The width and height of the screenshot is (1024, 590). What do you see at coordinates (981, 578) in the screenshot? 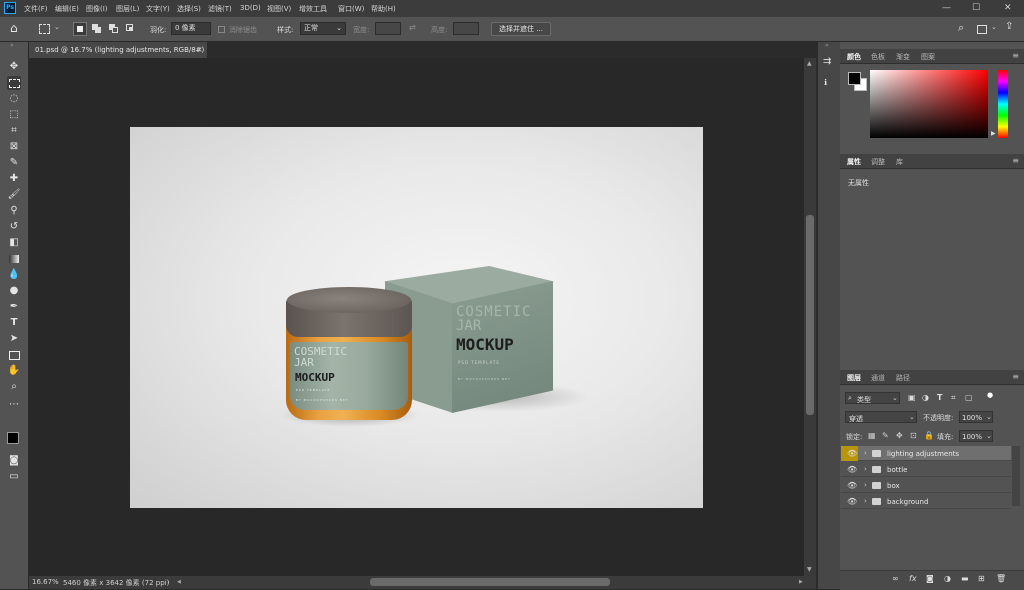
I see `new-layer-icon: ⊞` at bounding box center [981, 578].